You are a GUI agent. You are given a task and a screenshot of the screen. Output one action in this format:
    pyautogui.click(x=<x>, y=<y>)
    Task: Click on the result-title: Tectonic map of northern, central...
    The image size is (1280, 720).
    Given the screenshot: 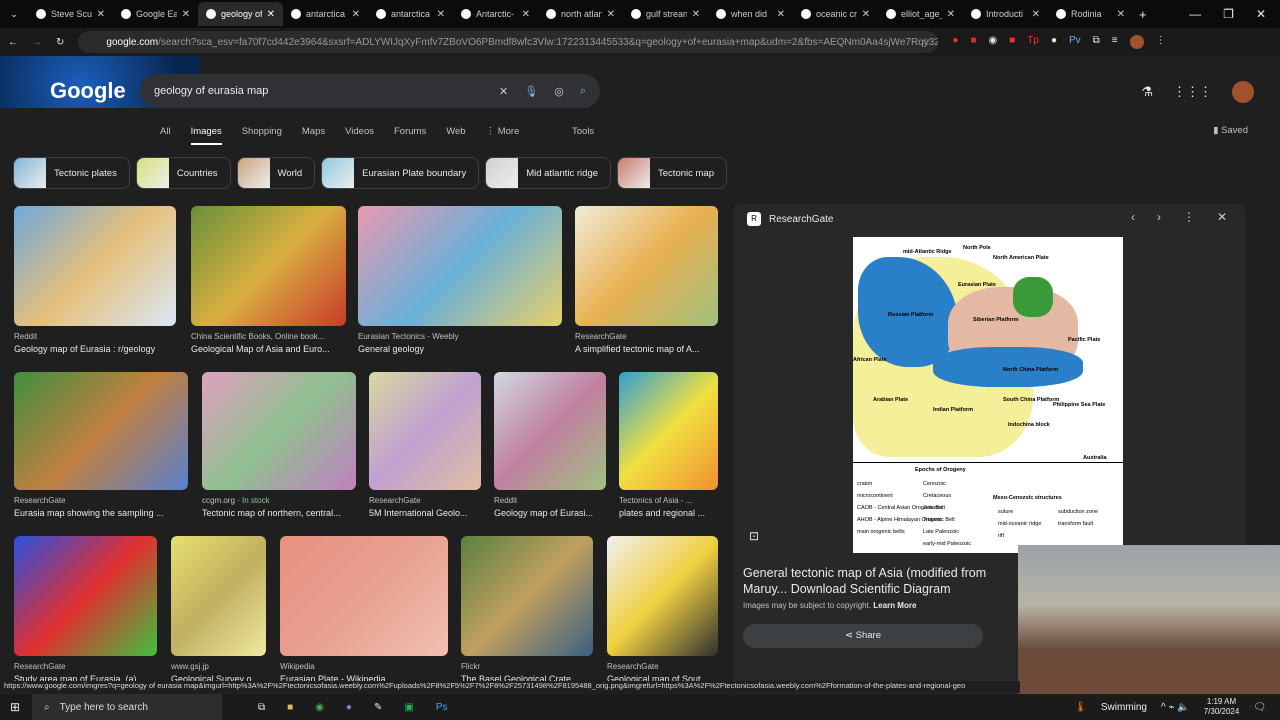 What is the action you would take?
    pyautogui.click(x=279, y=513)
    